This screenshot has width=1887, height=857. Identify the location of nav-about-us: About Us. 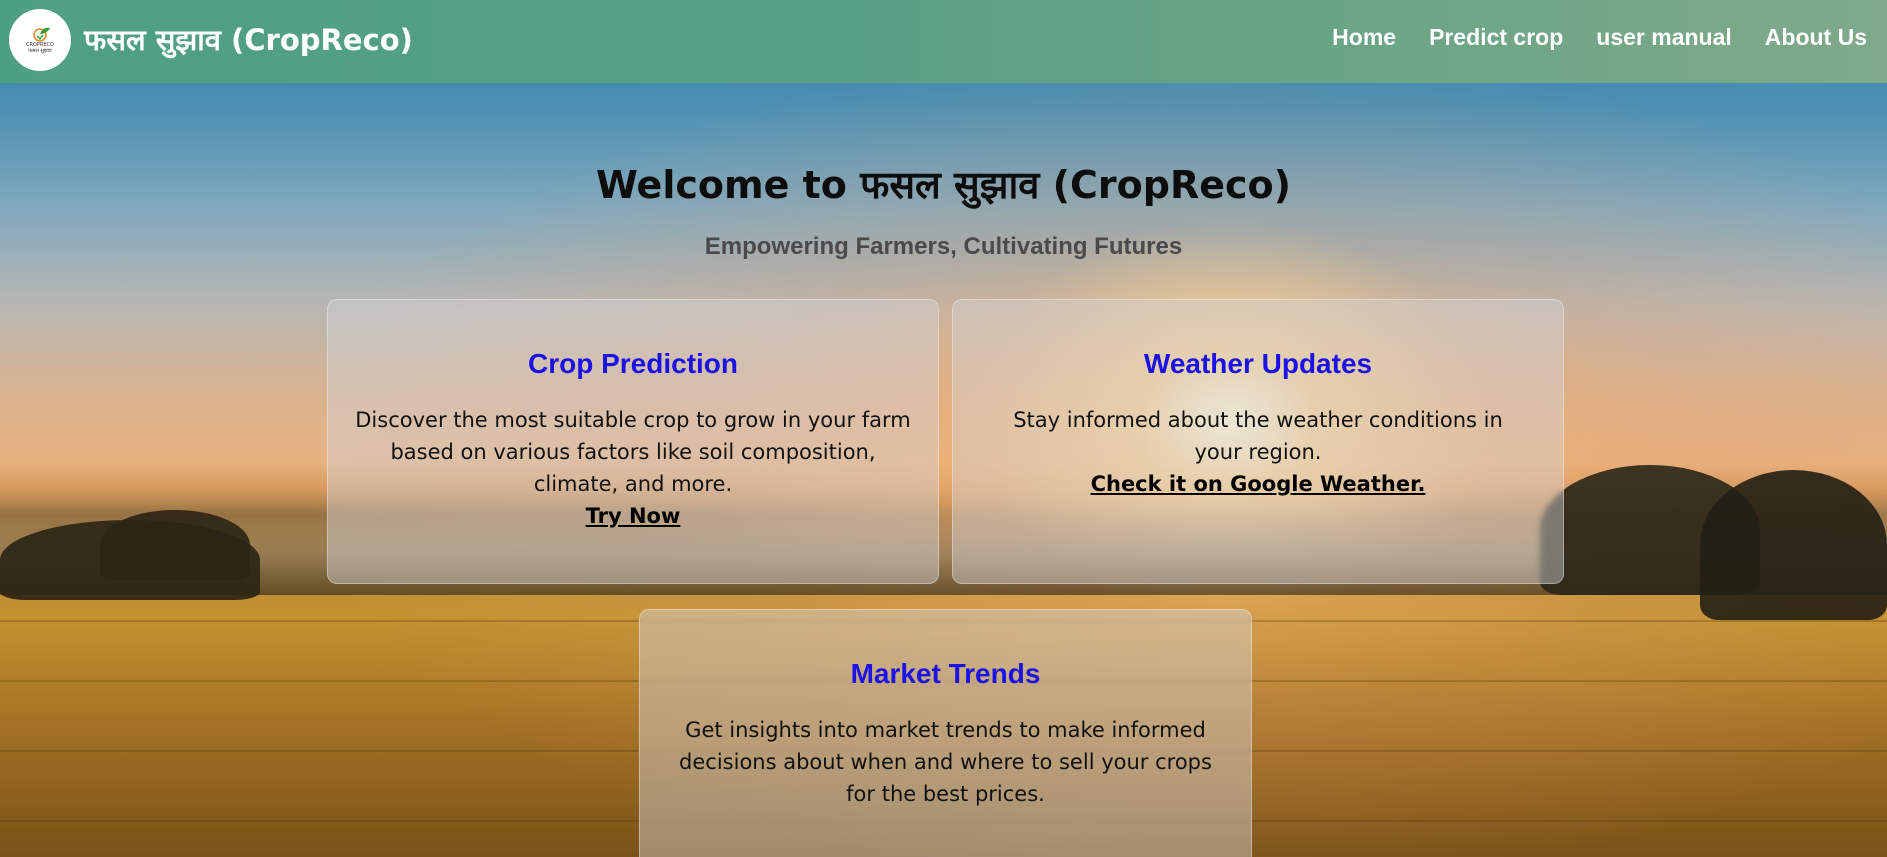
(1816, 37).